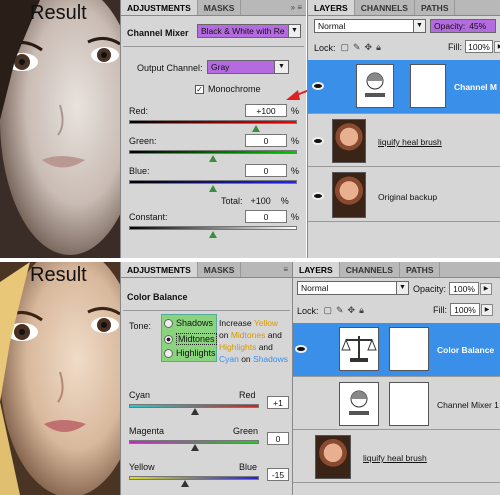 Image resolution: width=500 pixels, height=495 pixels. What do you see at coordinates (440, 309) in the screenshot?
I see `fill-label: Fill:` at bounding box center [440, 309].